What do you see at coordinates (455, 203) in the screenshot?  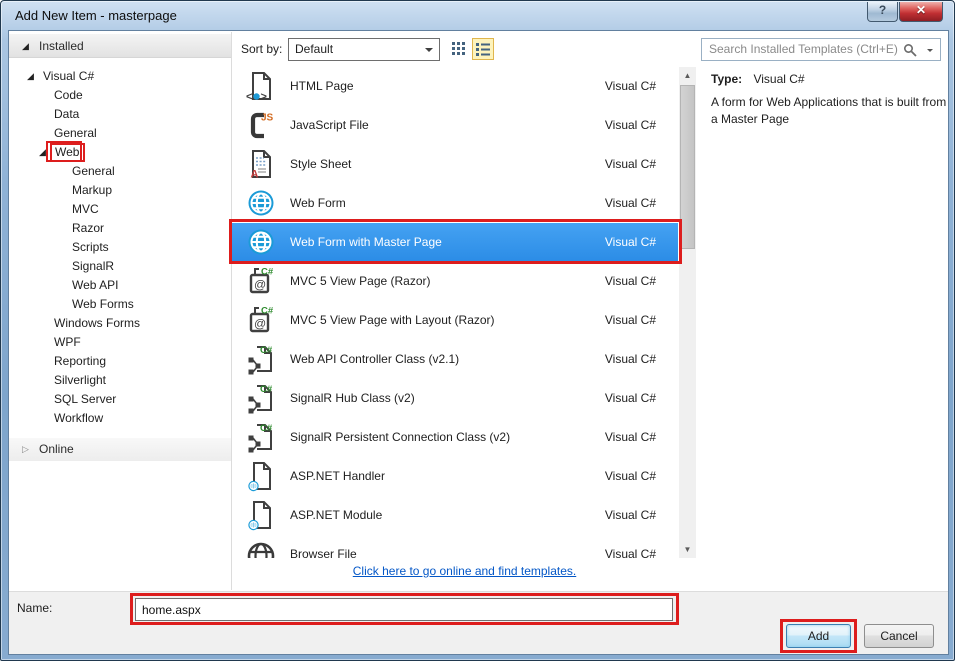 I see `template-item-web-form: Web Form Visual C#` at bounding box center [455, 203].